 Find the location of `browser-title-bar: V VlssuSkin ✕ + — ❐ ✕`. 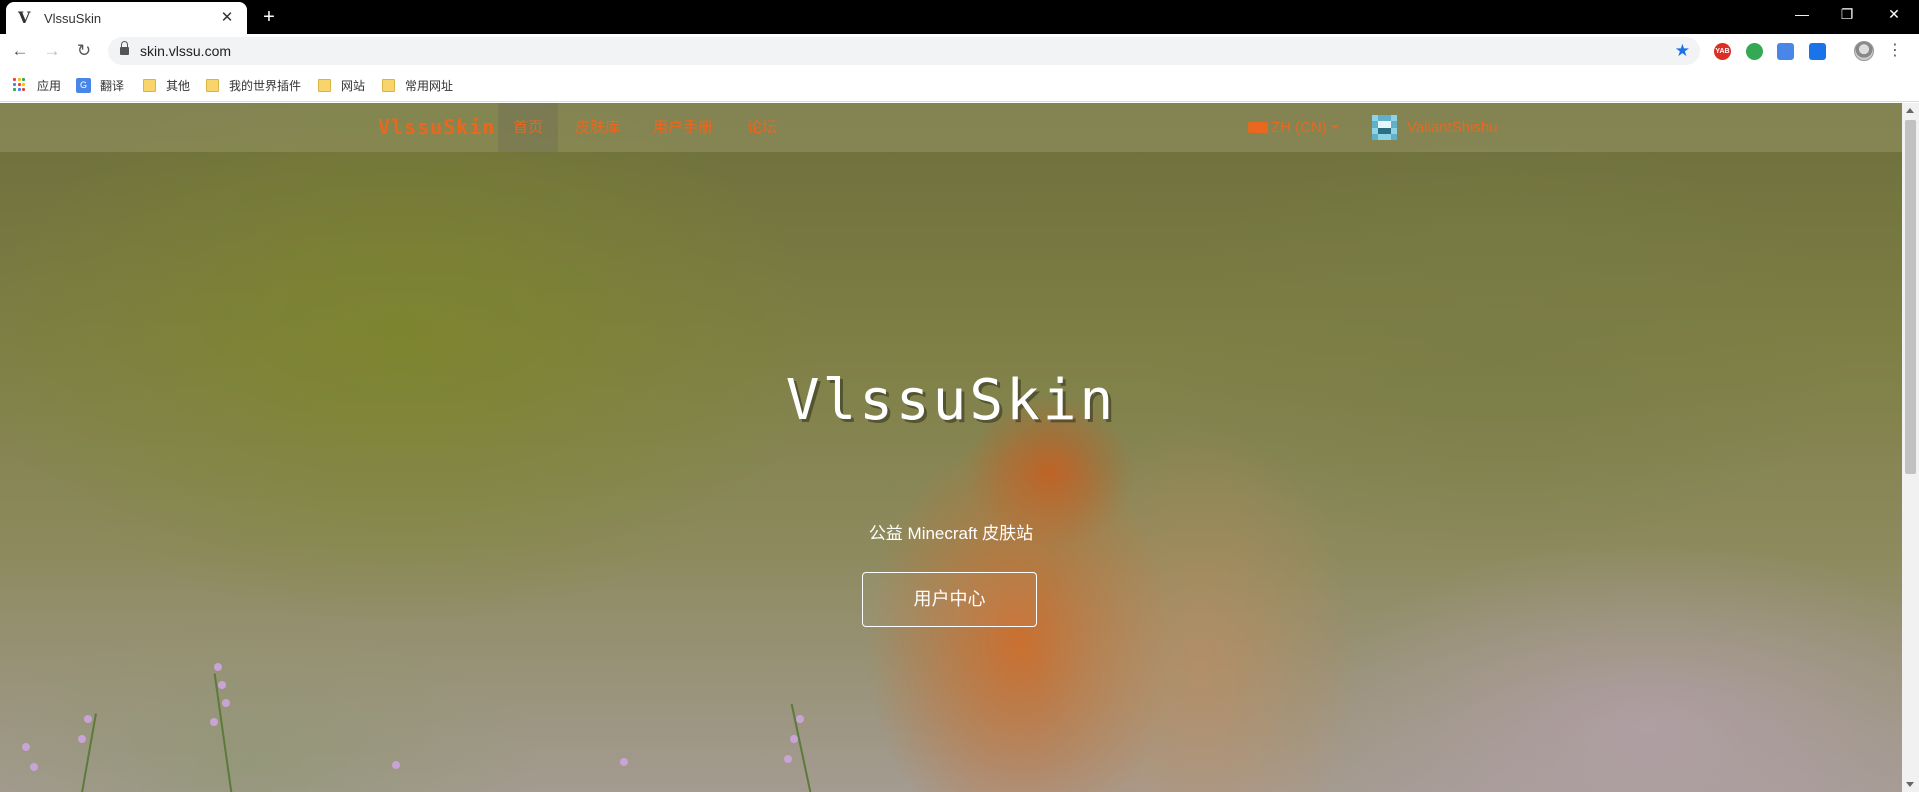

browser-title-bar: V VlssuSkin ✕ + — ❐ ✕ is located at coordinates (959, 17).